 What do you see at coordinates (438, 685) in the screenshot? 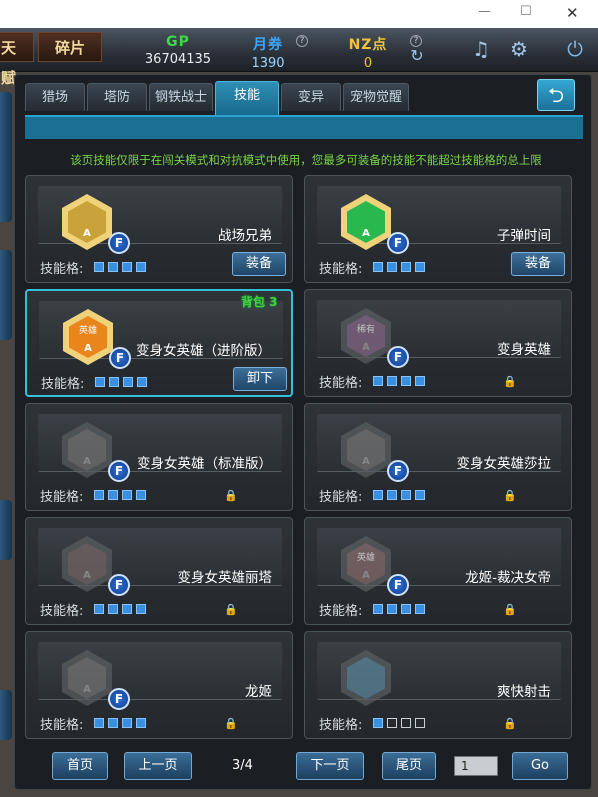
I see `skill-card: 爽快射击 技能格: 🔒` at bounding box center [438, 685].